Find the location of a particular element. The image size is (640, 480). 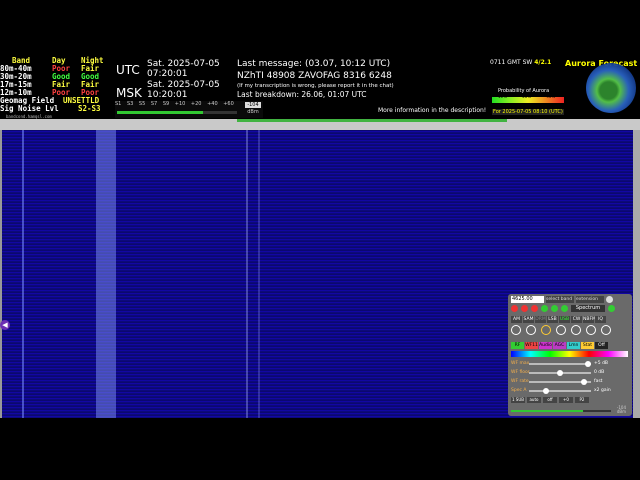

spectrum-button: Spectrum is located at coordinates (588, 308).